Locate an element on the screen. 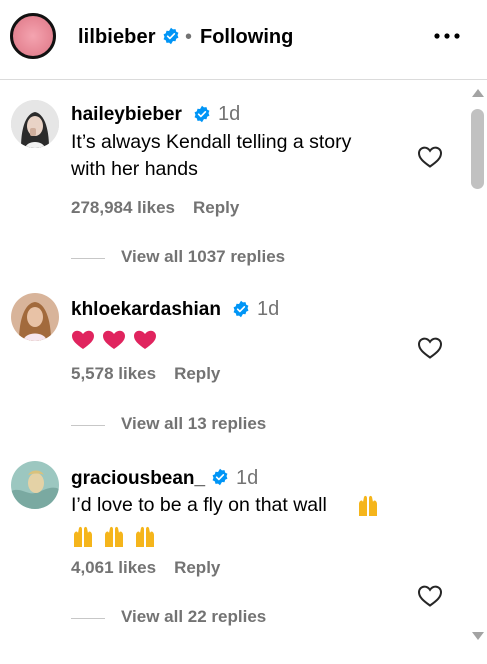 The image size is (487, 664). comment-username: khloekardashian is located at coordinates (146, 310).